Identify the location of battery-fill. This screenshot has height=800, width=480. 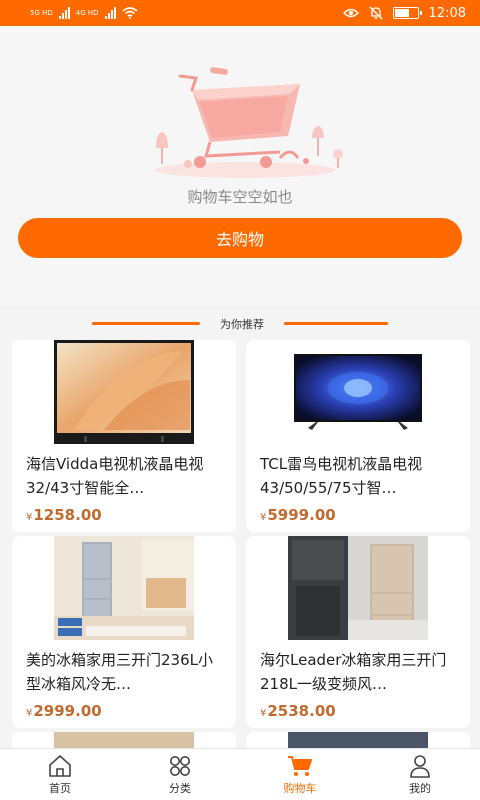
(401, 13).